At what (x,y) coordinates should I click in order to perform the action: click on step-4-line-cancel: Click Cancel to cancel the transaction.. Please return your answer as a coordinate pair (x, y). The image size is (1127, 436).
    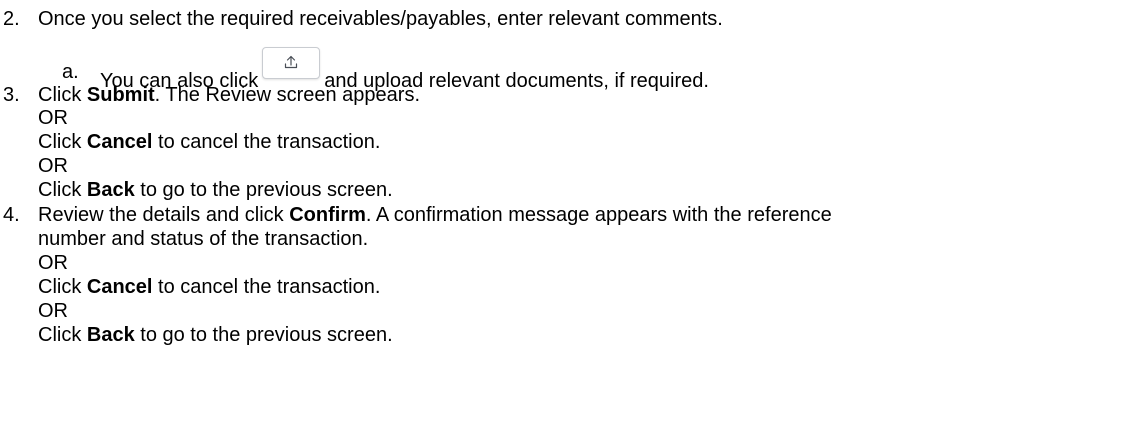
    Looking at the image, I should click on (209, 287).